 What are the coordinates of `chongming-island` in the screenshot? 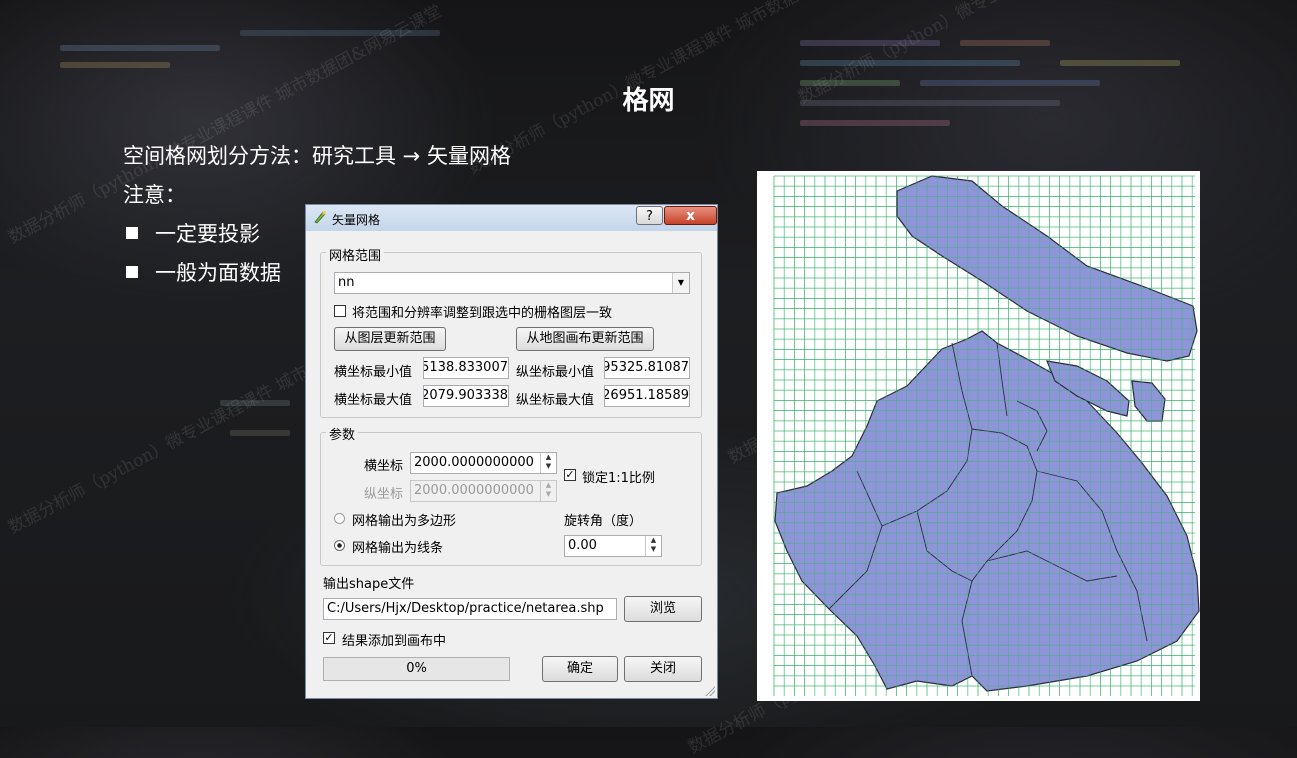 It's located at (1047, 268).